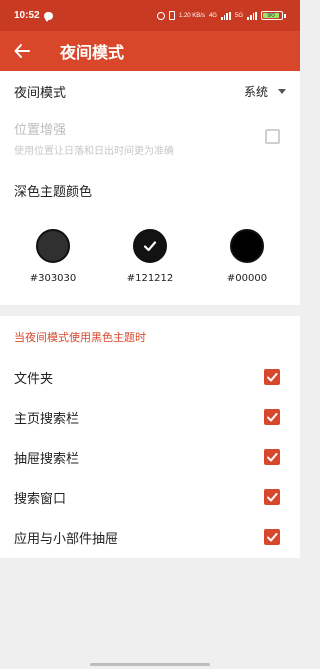  I want to click on dark-theme-swatches: #303030 #121212 #00000, so click(150, 259).